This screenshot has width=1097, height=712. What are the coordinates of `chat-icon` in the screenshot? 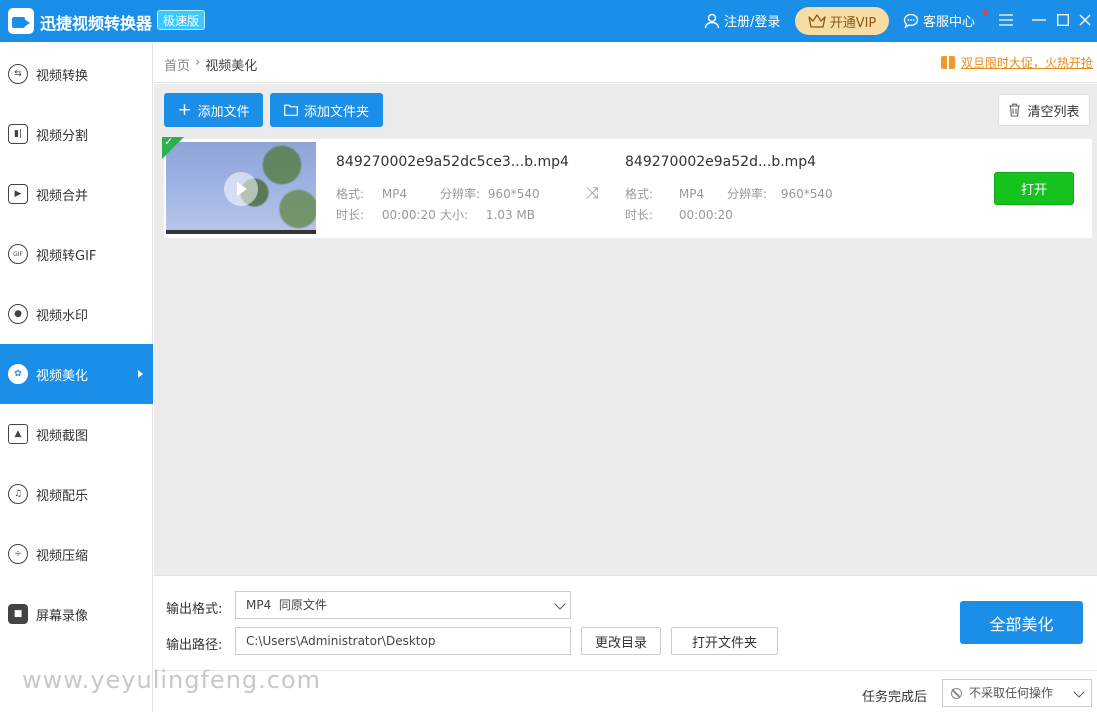 It's located at (911, 20).